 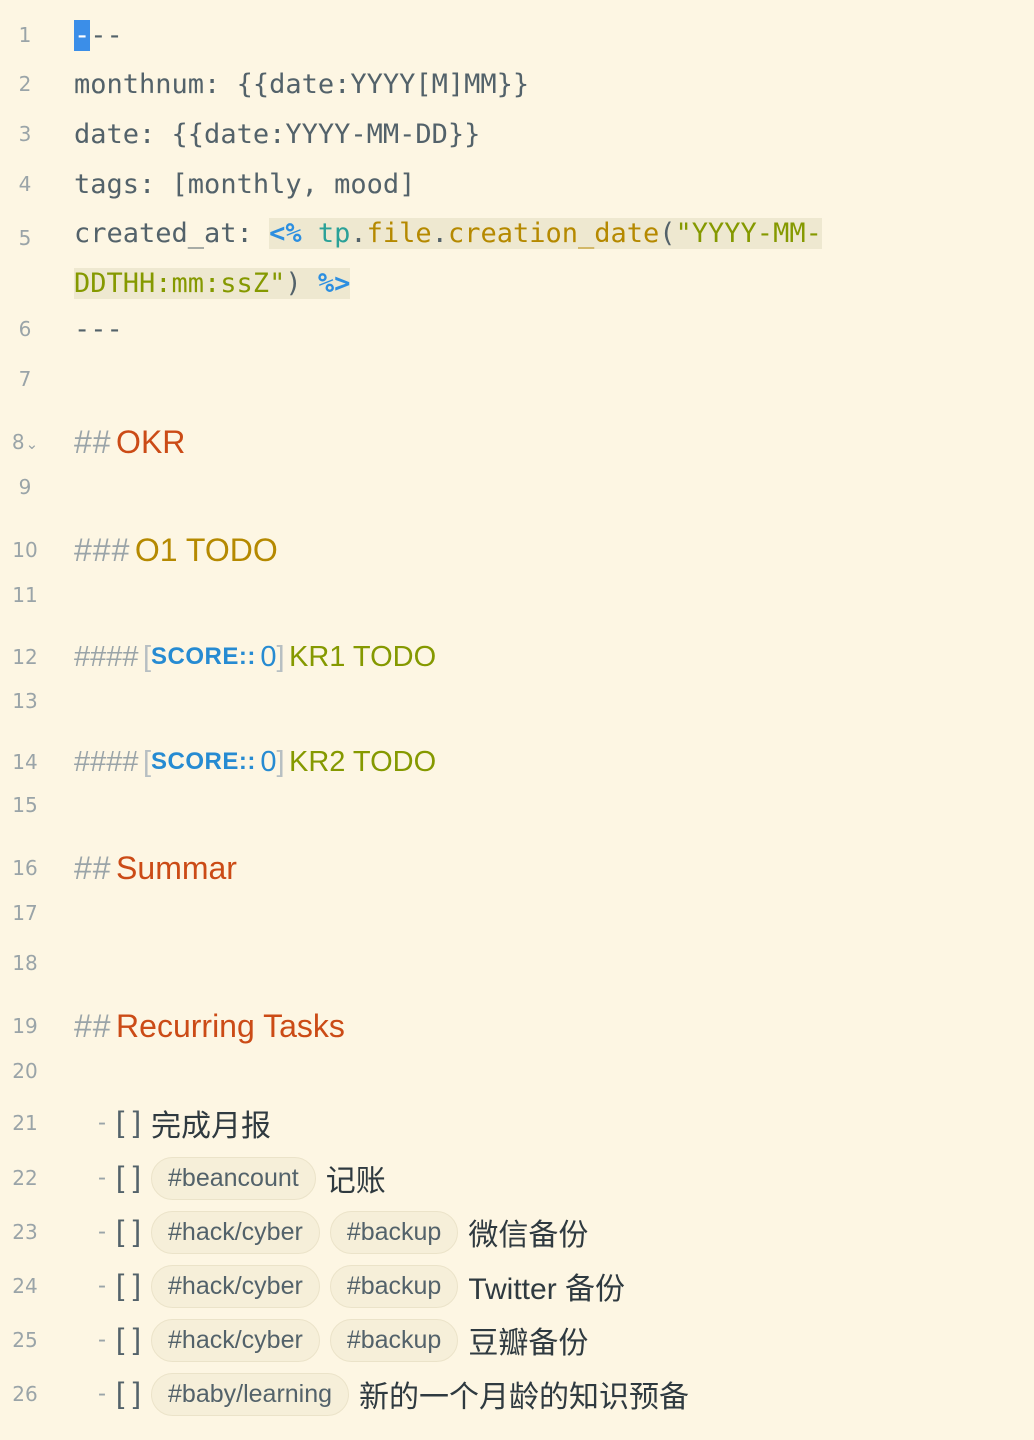 I want to click on task-text: 微信备份, so click(x=528, y=1235).